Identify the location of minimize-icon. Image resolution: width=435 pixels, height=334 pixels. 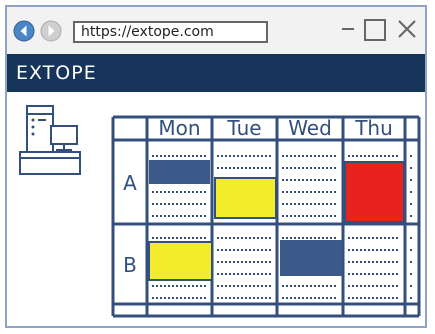
(348, 29).